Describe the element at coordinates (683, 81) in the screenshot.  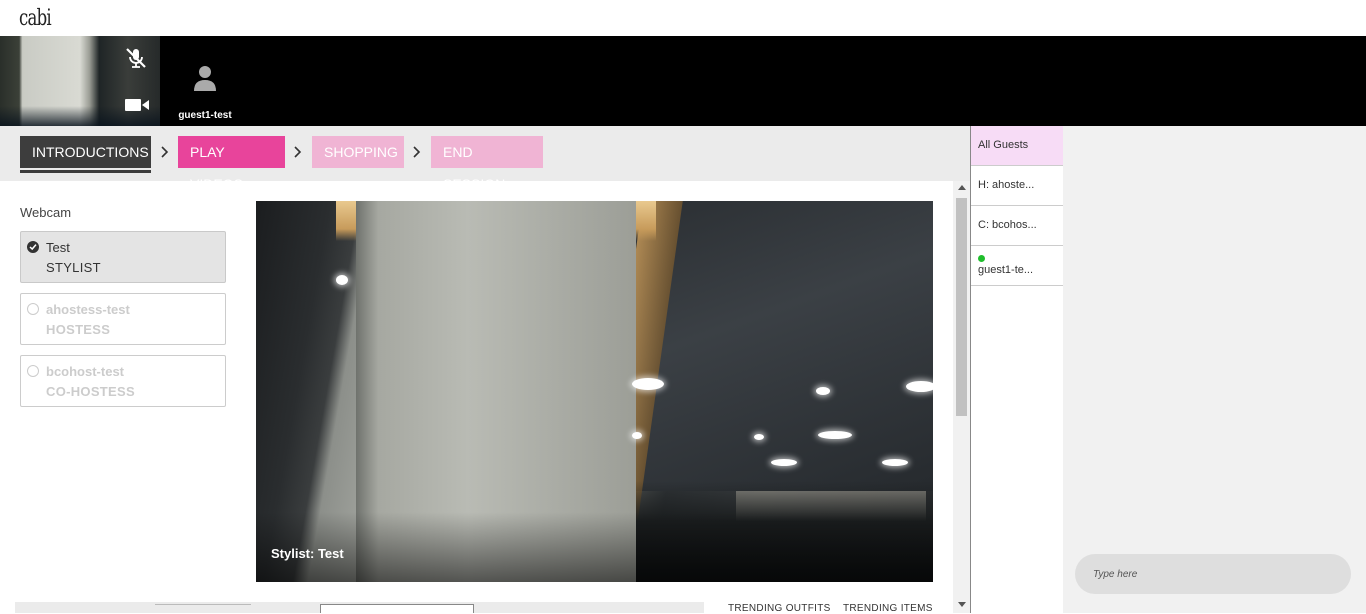
I see `video-strip: guest1-test` at that location.